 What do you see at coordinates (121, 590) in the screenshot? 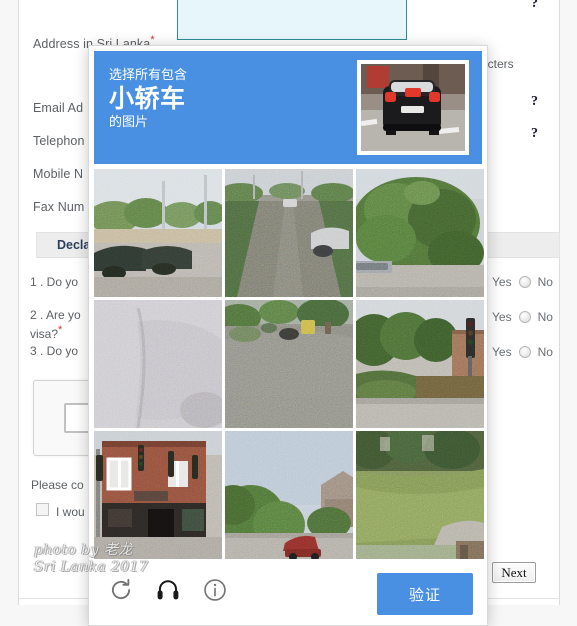
I see `reload-icon` at bounding box center [121, 590].